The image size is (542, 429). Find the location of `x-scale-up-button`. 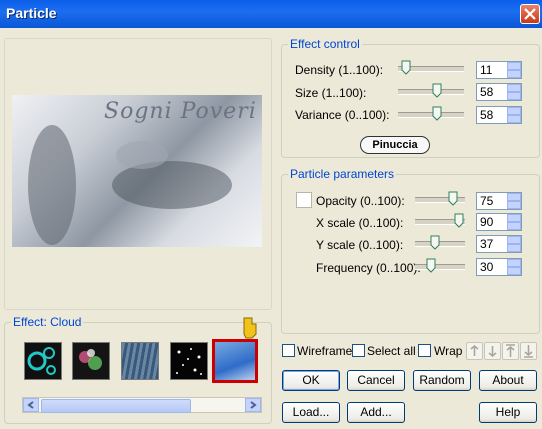

x-scale-up-button is located at coordinates (514, 218).